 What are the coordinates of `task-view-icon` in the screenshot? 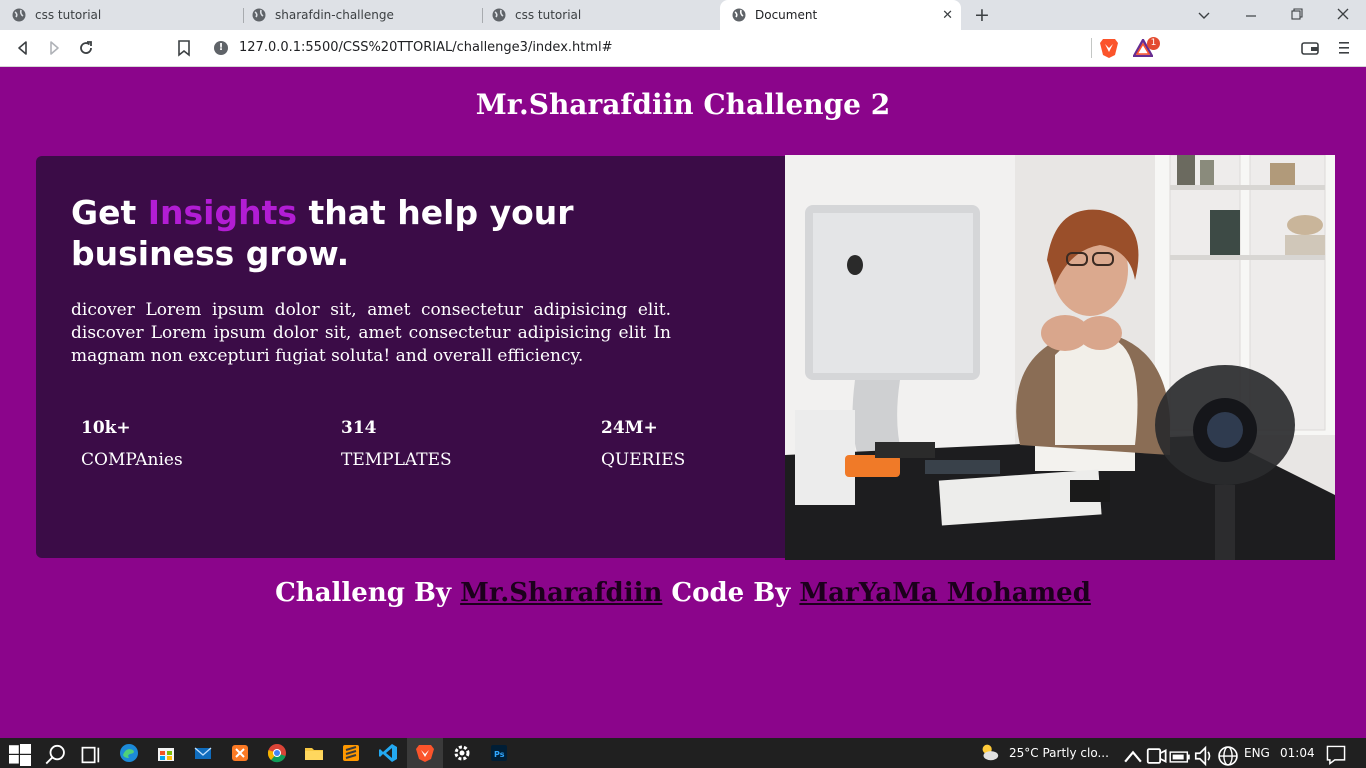 It's located at (91, 755).